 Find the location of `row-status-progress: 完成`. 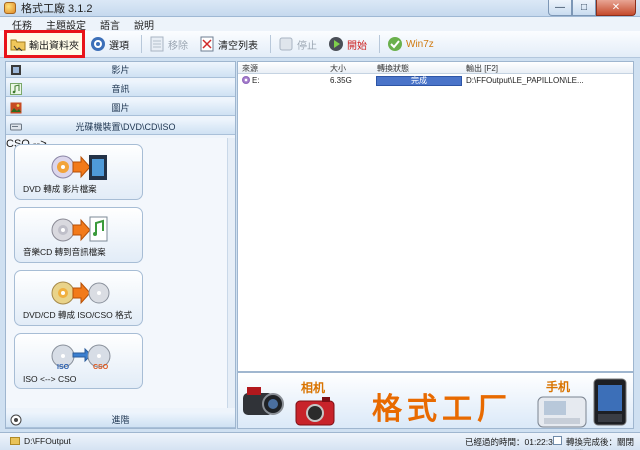

row-status-progress: 完成 is located at coordinates (419, 81).